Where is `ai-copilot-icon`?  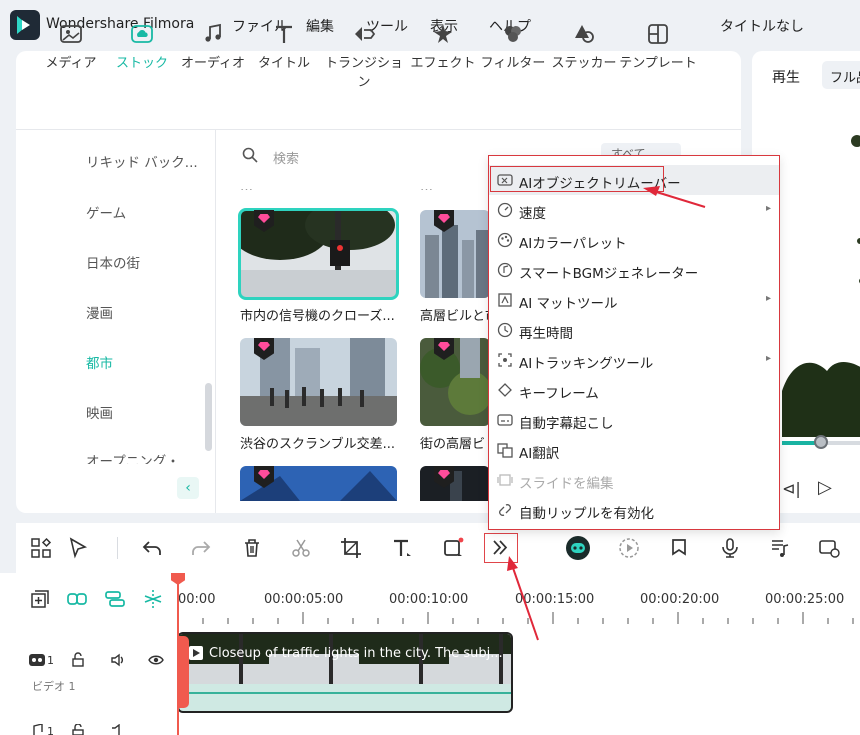 ai-copilot-icon is located at coordinates (578, 548).